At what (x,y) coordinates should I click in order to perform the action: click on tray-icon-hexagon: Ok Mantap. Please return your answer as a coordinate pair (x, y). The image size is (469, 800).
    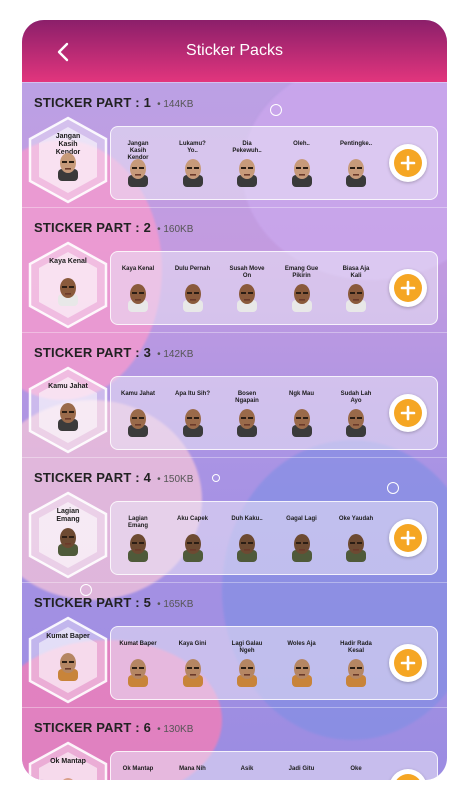
    Looking at the image, I should click on (68, 760).